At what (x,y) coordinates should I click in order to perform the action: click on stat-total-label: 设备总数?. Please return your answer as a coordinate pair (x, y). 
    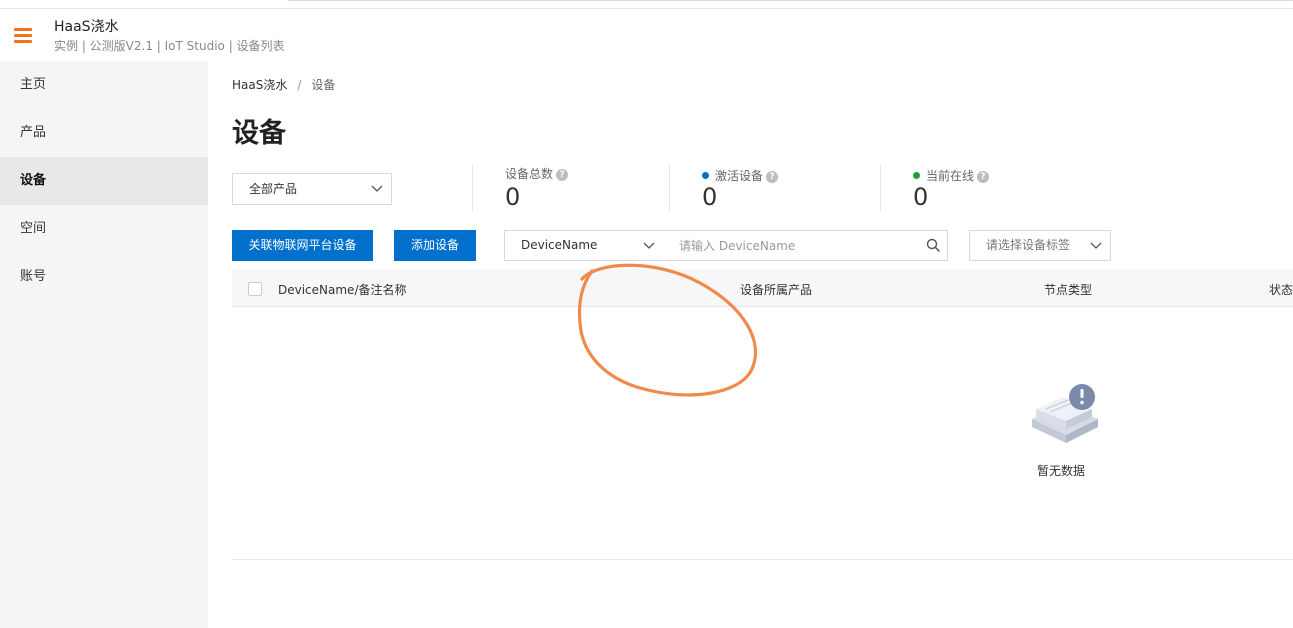
    Looking at the image, I should click on (537, 173).